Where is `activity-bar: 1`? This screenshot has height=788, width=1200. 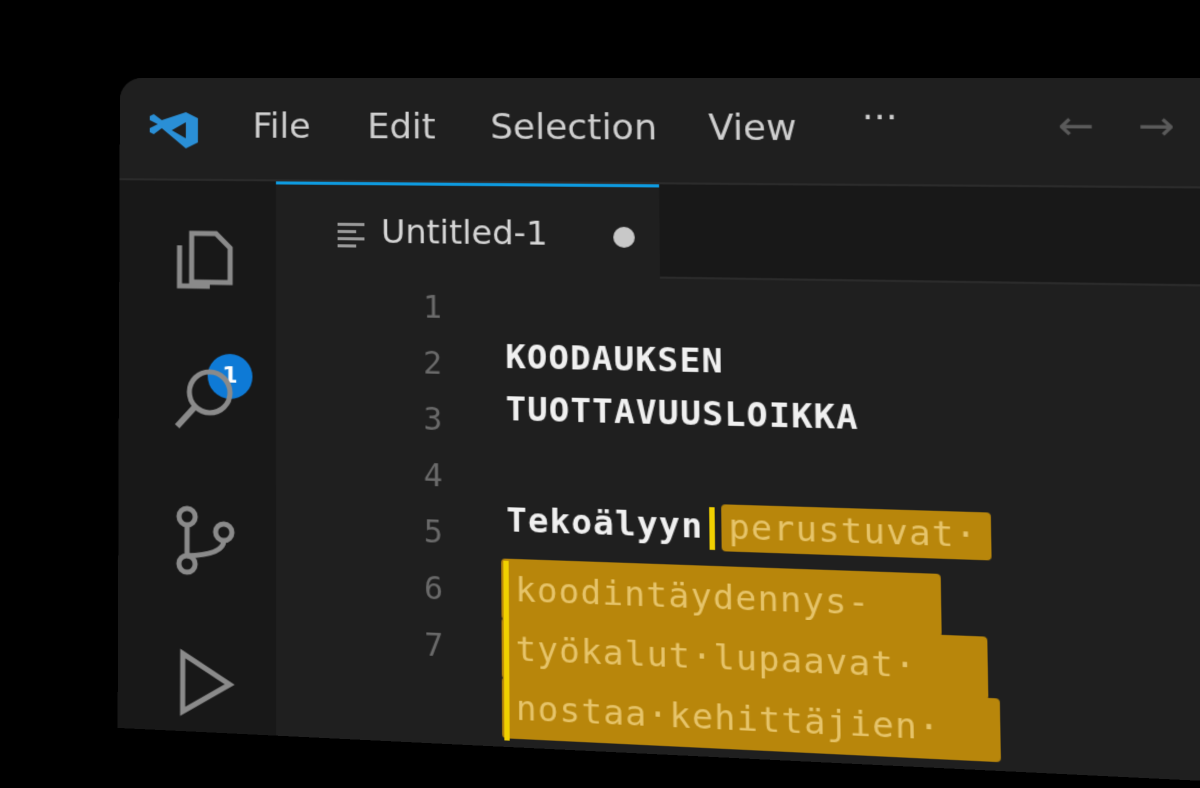 activity-bar: 1 is located at coordinates (197, 458).